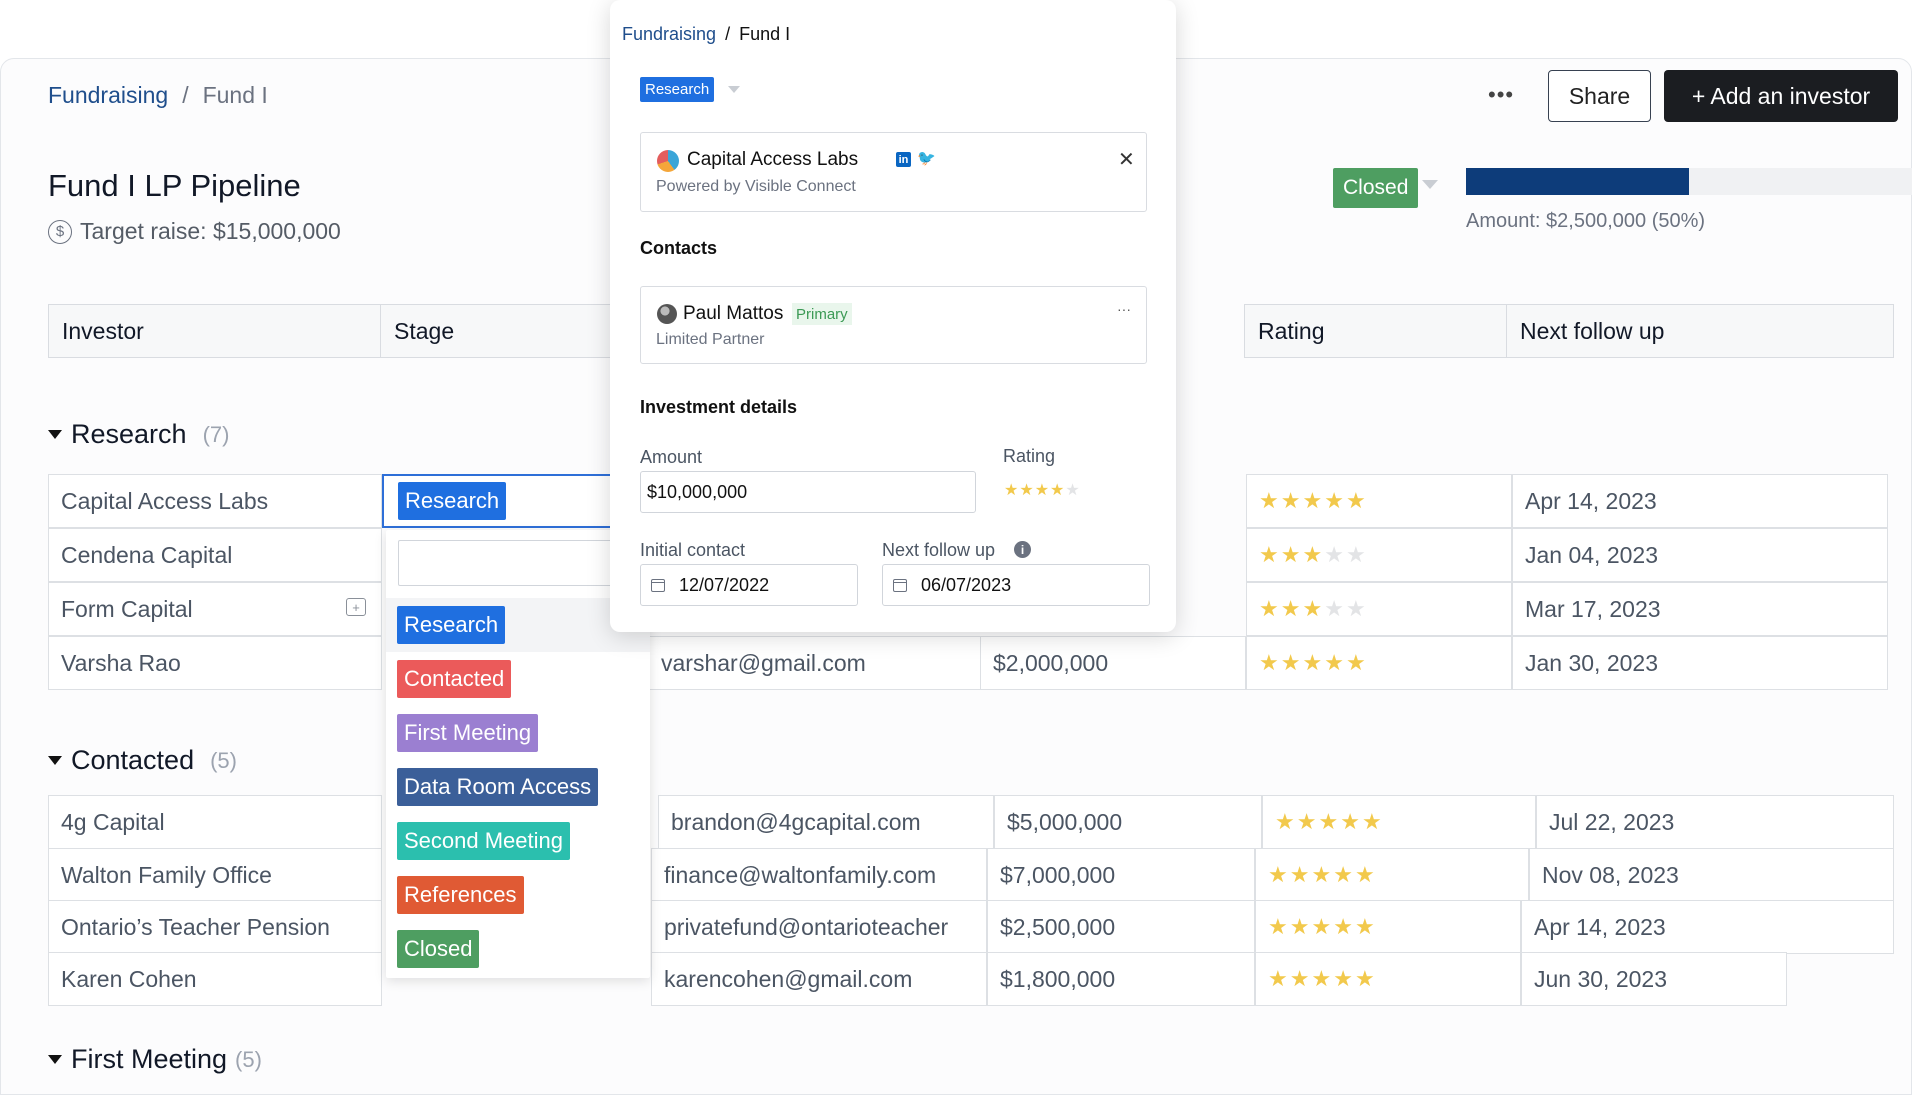 This screenshot has width=1912, height=1095. What do you see at coordinates (1711, 875) in the screenshot?
I see `follow-up-cell: Nov 08, 2023` at bounding box center [1711, 875].